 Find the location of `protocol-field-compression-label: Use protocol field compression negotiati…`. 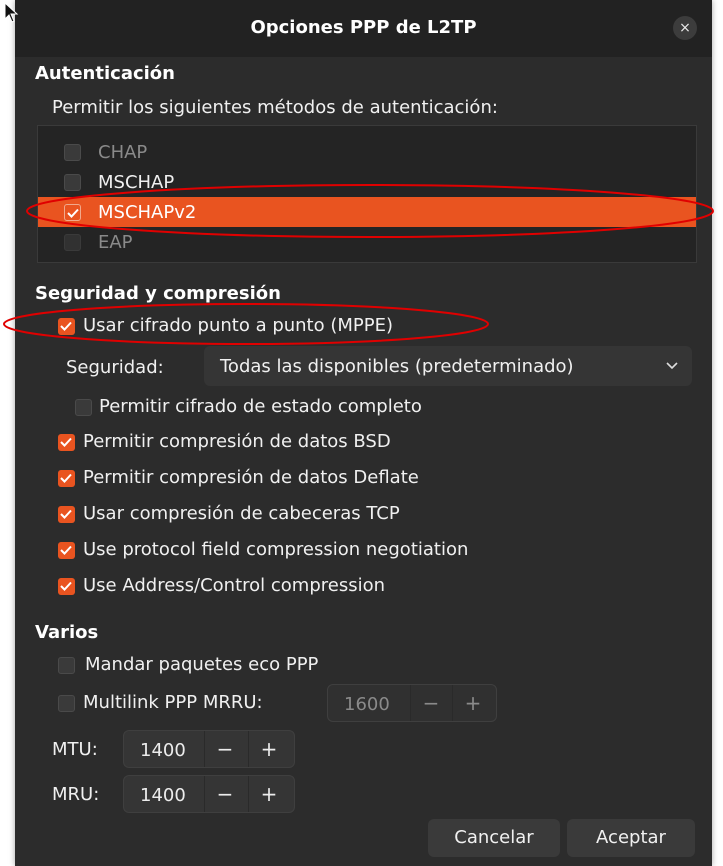

protocol-field-compression-label: Use protocol field compression negotiati… is located at coordinates (275, 549).